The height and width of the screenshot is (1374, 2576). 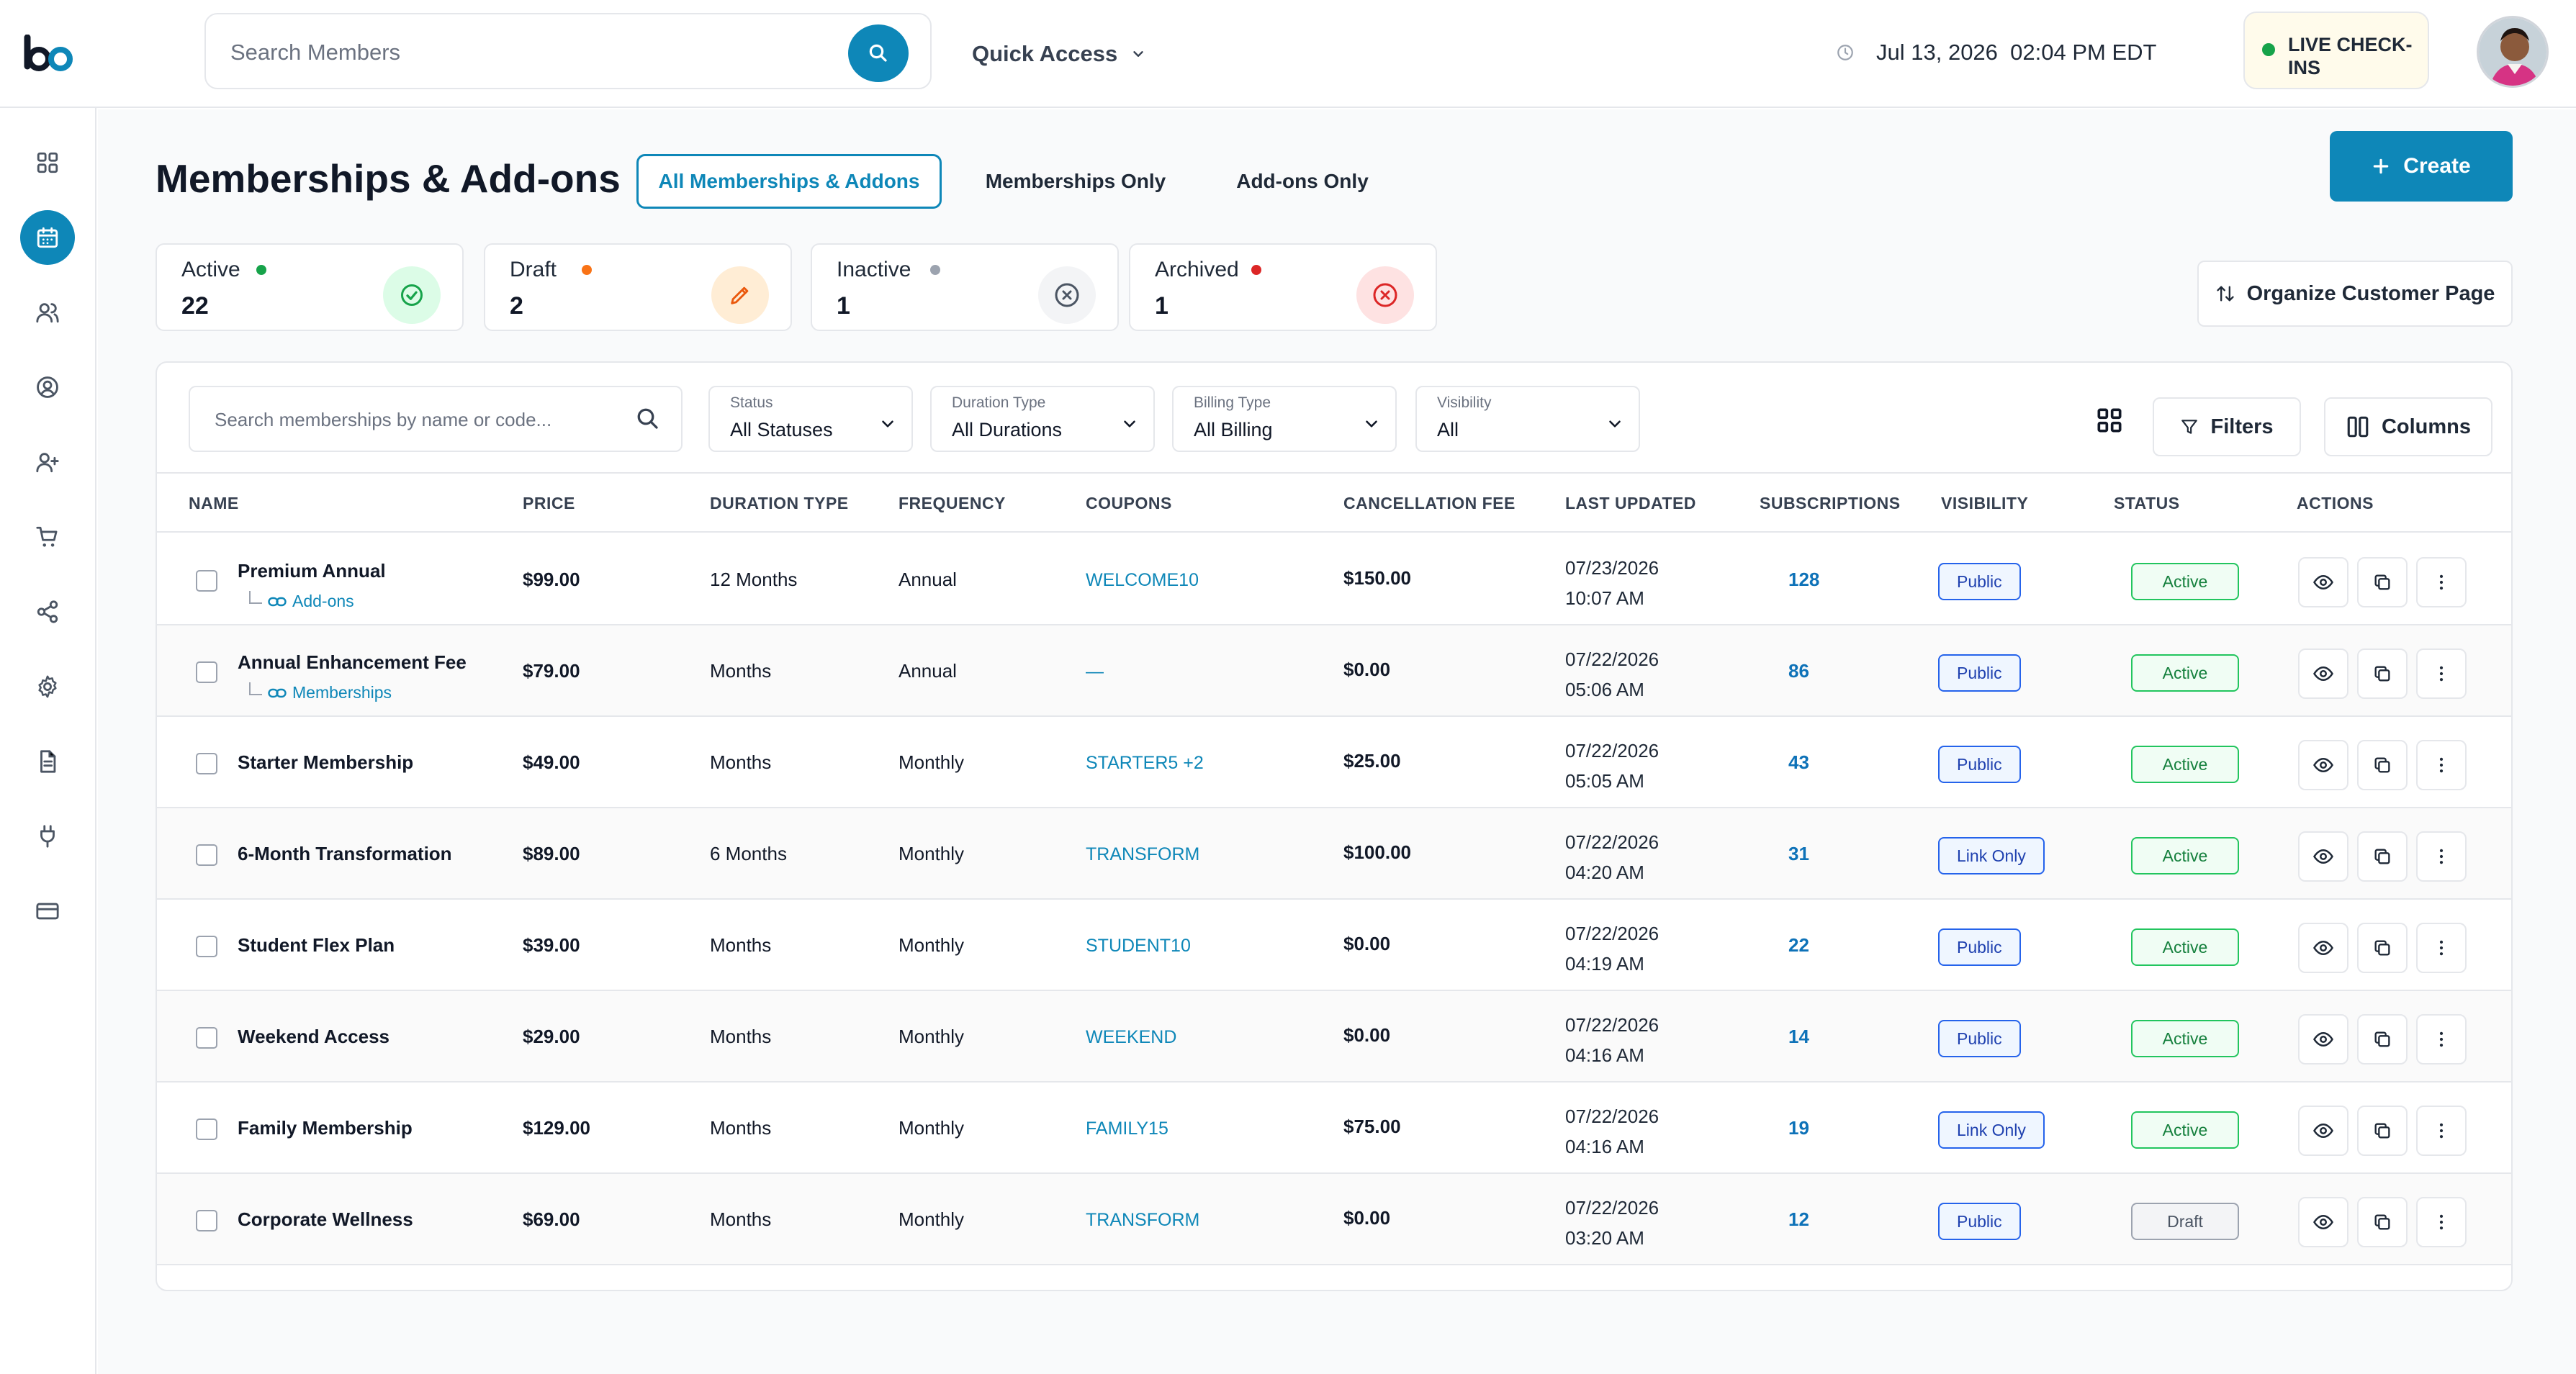 What do you see at coordinates (1798, 1037) in the screenshot?
I see `subscriptions-count: 14` at bounding box center [1798, 1037].